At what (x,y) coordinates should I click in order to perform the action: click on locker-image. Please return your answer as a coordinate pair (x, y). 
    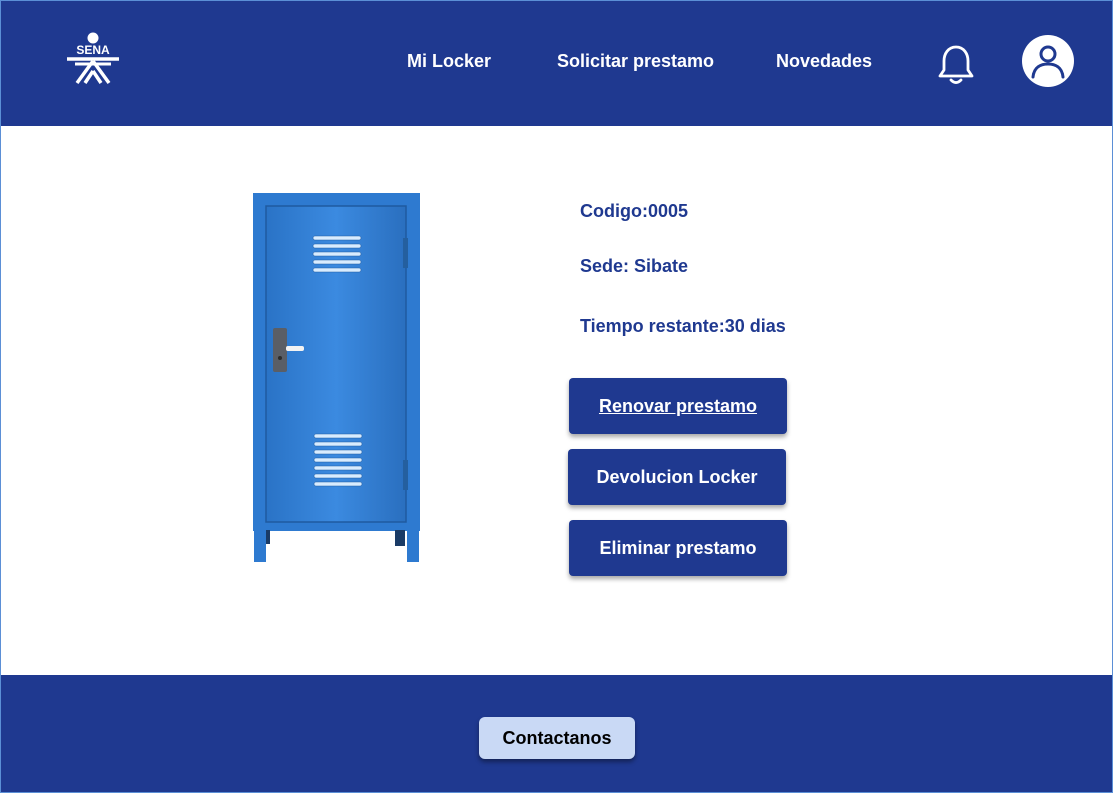
    Looking at the image, I should click on (336, 377).